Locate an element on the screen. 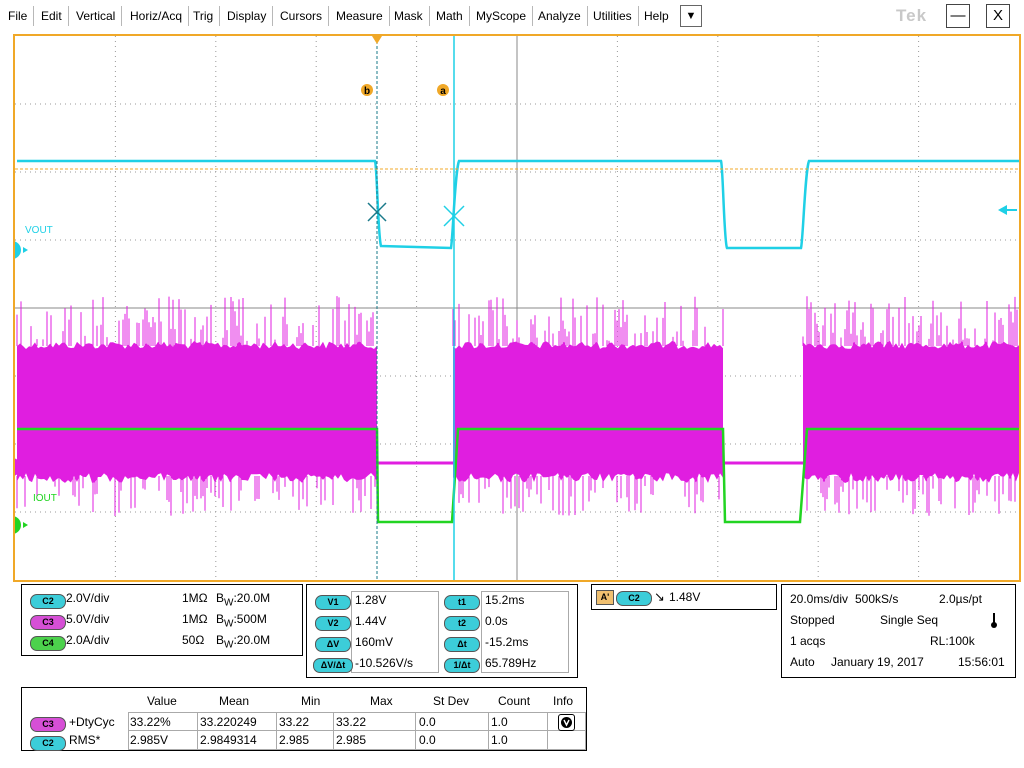 This screenshot has height=768, width=1024. menu-measure: Measure is located at coordinates (360, 16).